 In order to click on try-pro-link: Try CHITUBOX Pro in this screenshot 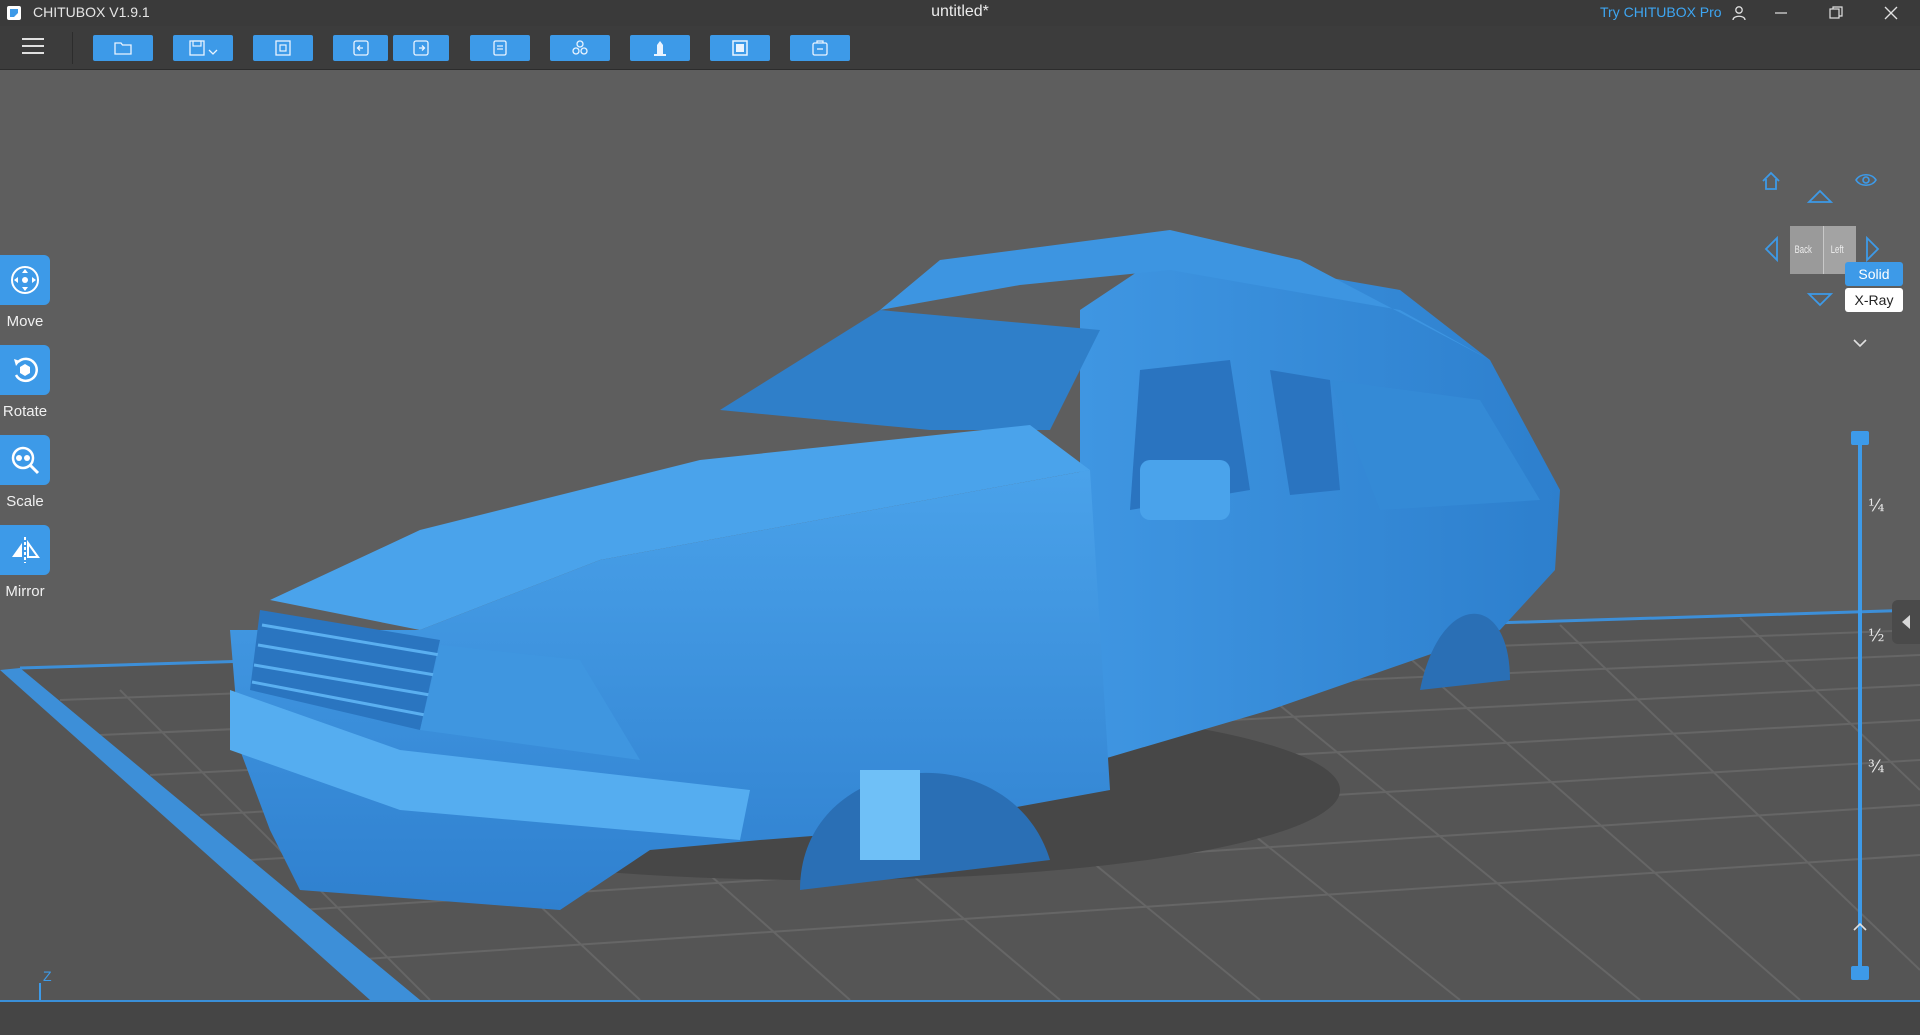, I will do `click(1661, 12)`.